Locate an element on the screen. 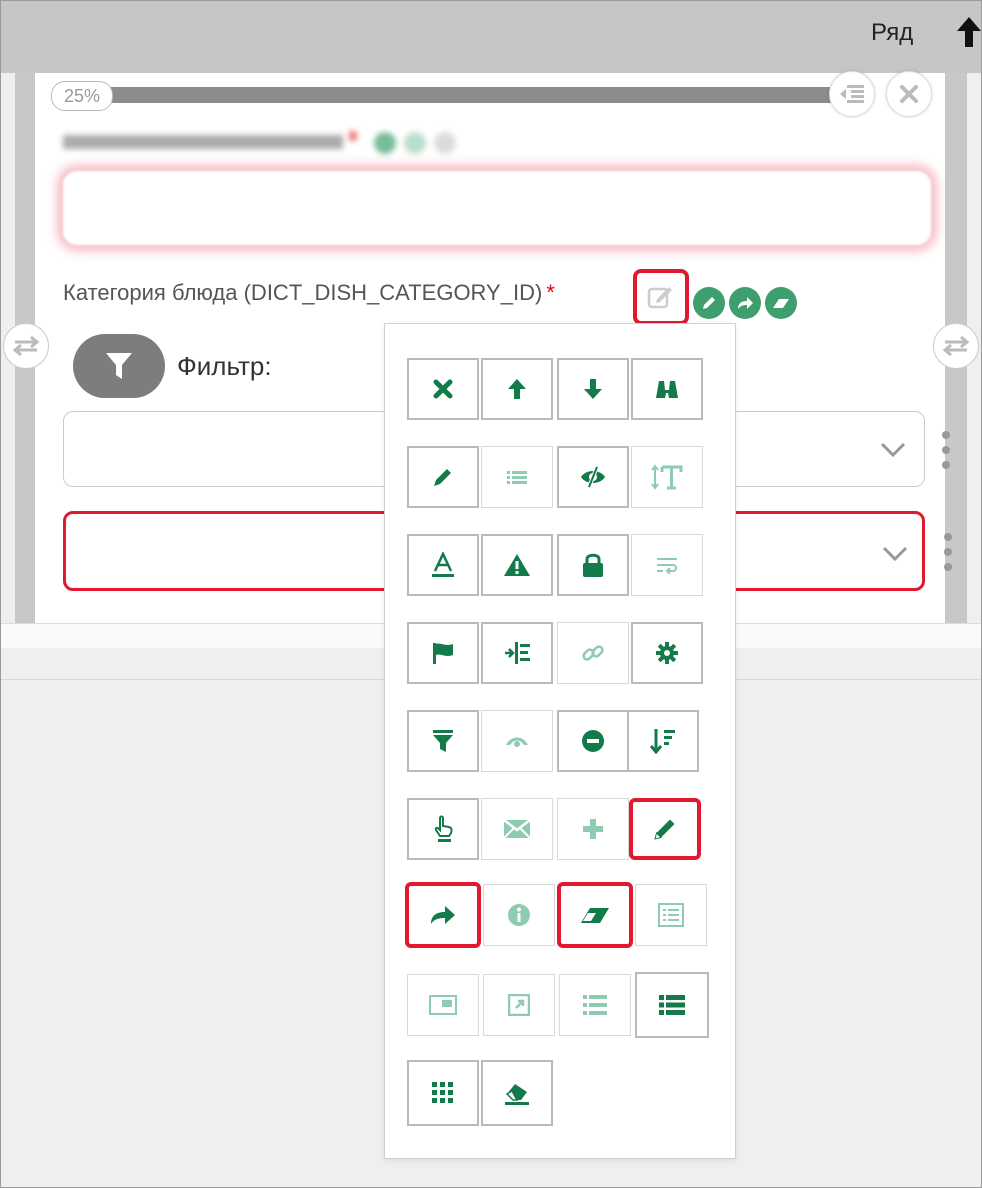 This screenshot has width=982, height=1188. share-action-button is located at coordinates (745, 303).